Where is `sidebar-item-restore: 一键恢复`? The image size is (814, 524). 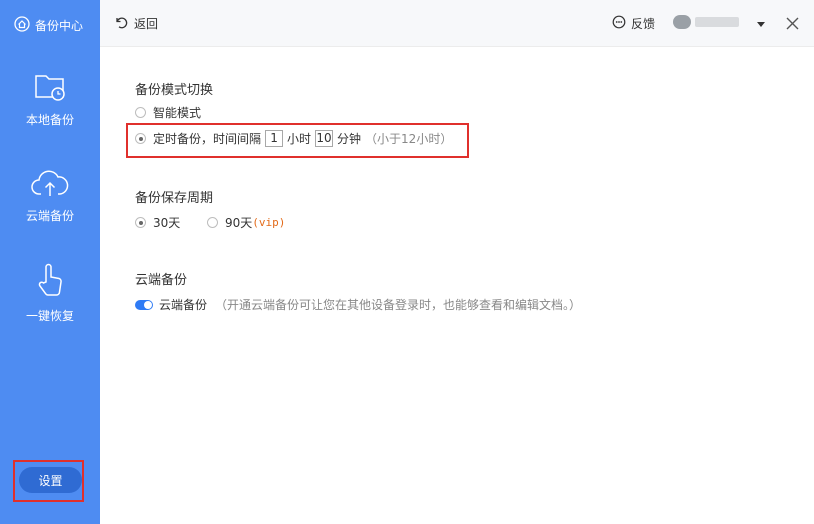 sidebar-item-restore: 一键恢复 is located at coordinates (50, 293).